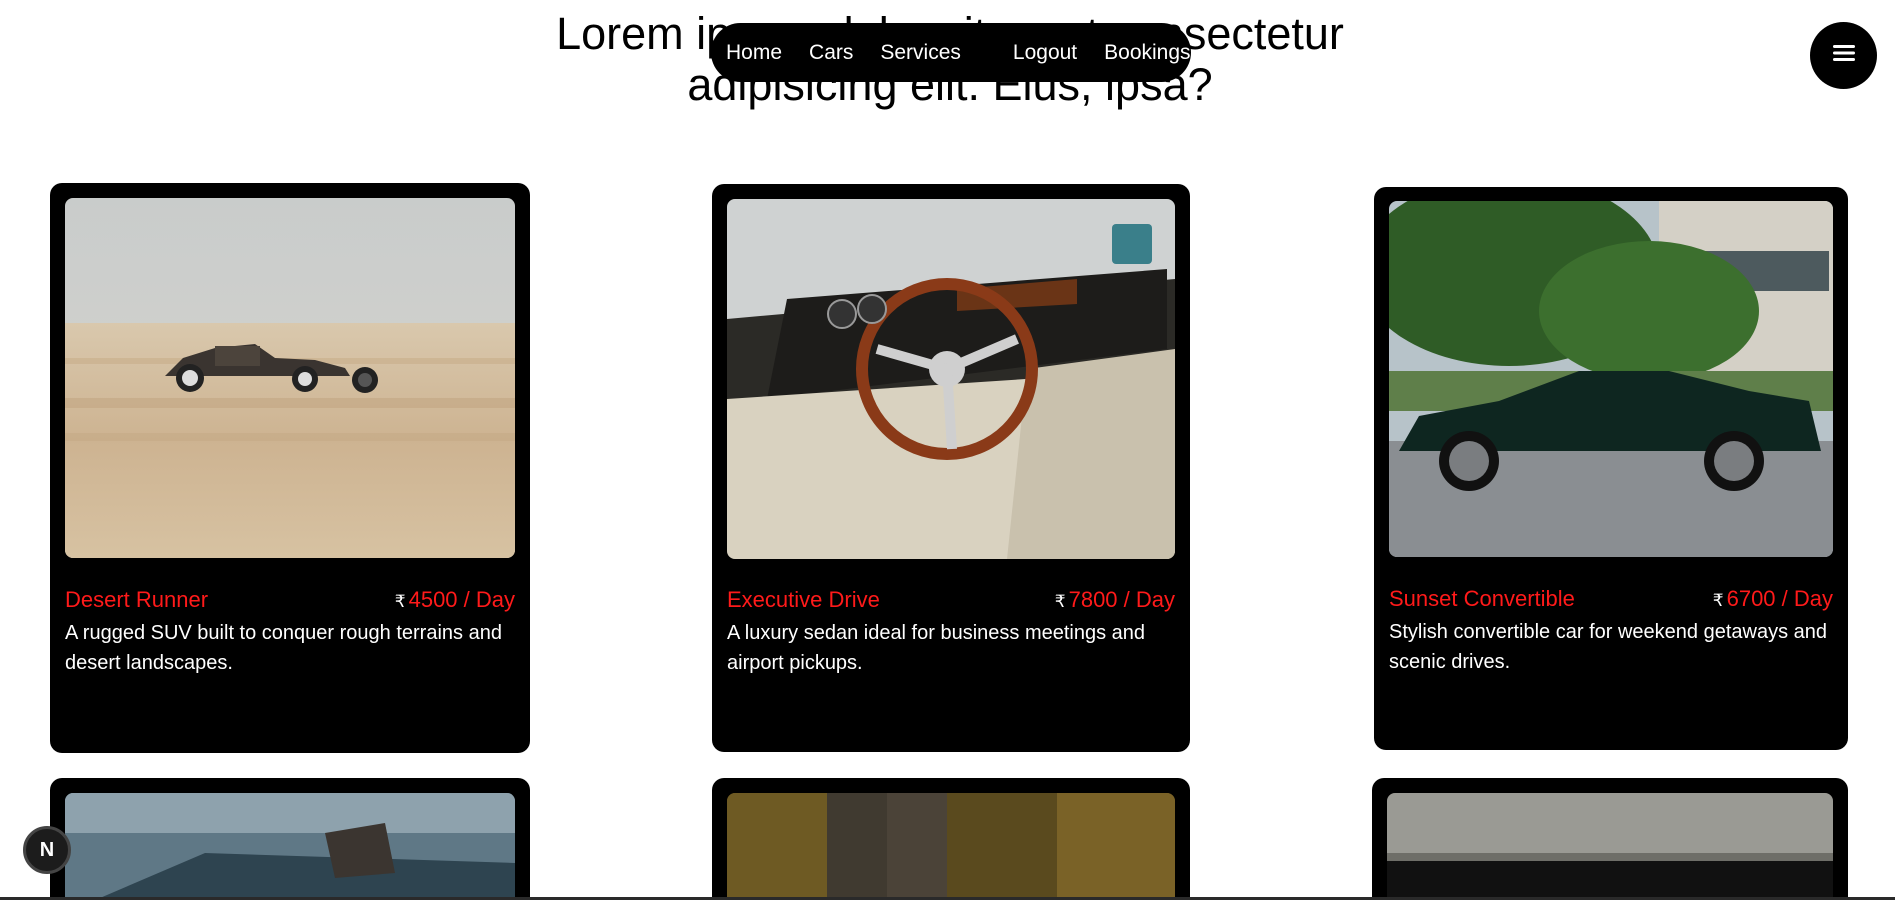 Image resolution: width=1895 pixels, height=900 pixels. I want to click on card-price: ₹6700 / Day, so click(1773, 599).